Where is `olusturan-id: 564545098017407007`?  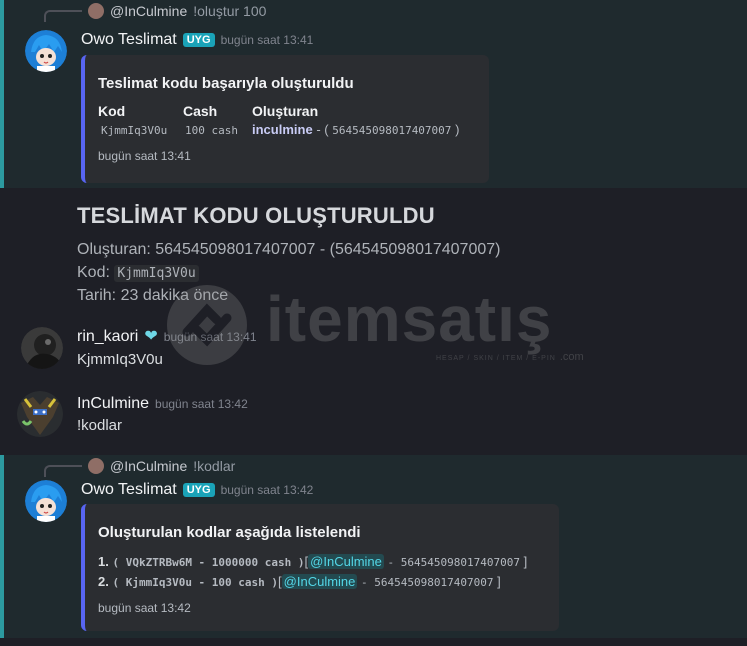
olusturan-id: 564545098017407007 is located at coordinates (392, 130).